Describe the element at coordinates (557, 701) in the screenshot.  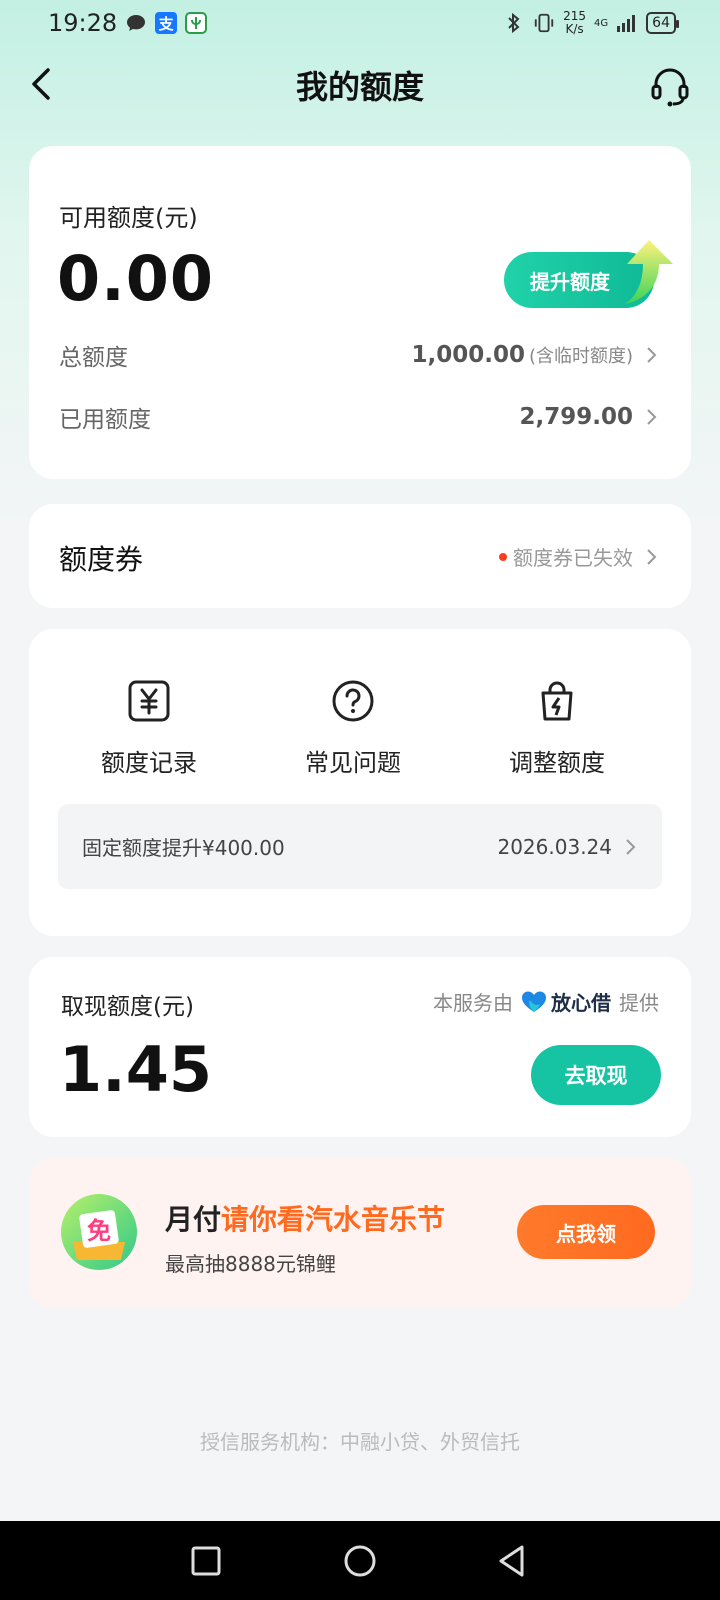
I see `bag-bolt-icon` at that location.